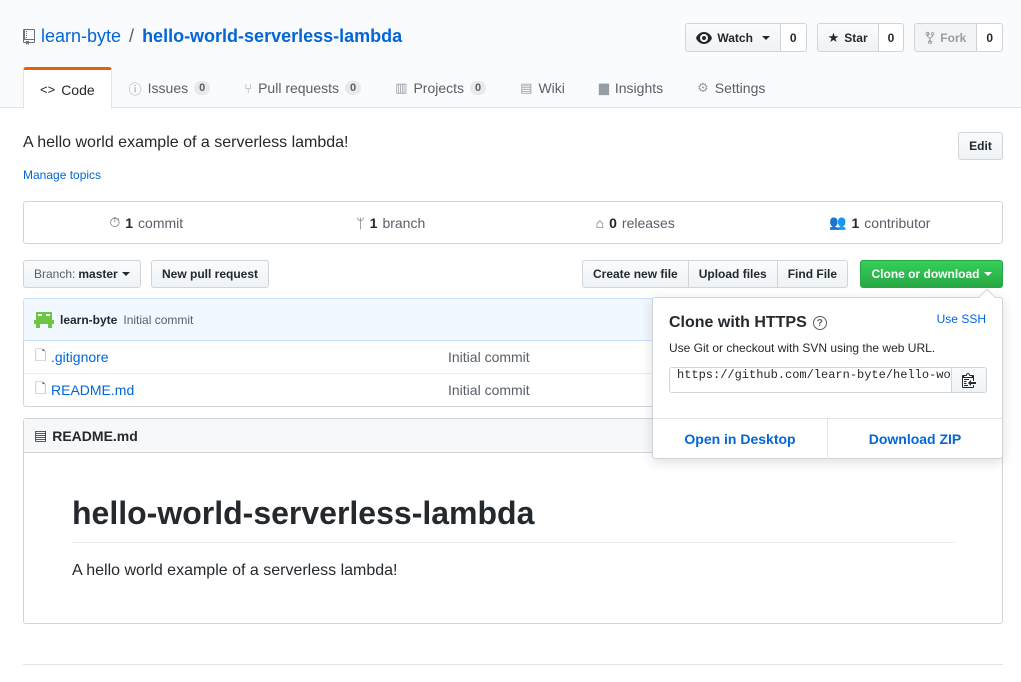  I want to click on clone-or-download-button: Clone or download, so click(931, 274).